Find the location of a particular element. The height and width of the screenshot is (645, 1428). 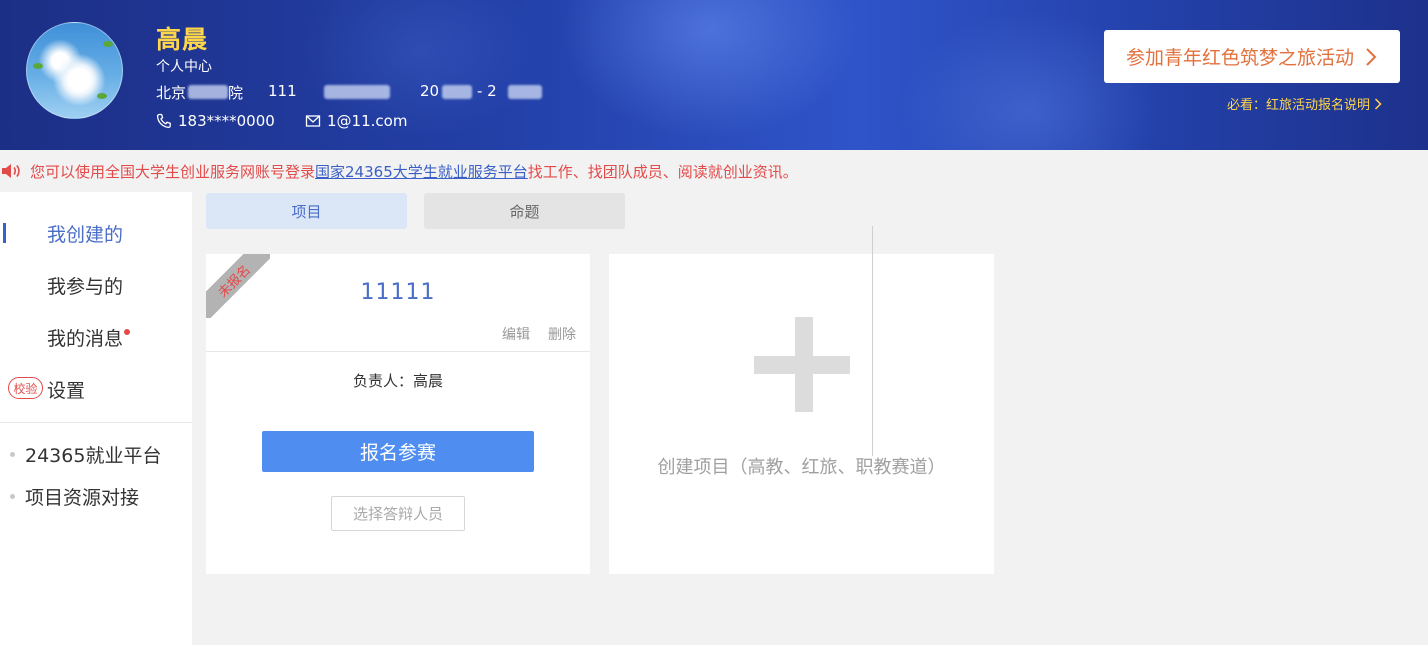

project-title: 11111 is located at coordinates (398, 292).